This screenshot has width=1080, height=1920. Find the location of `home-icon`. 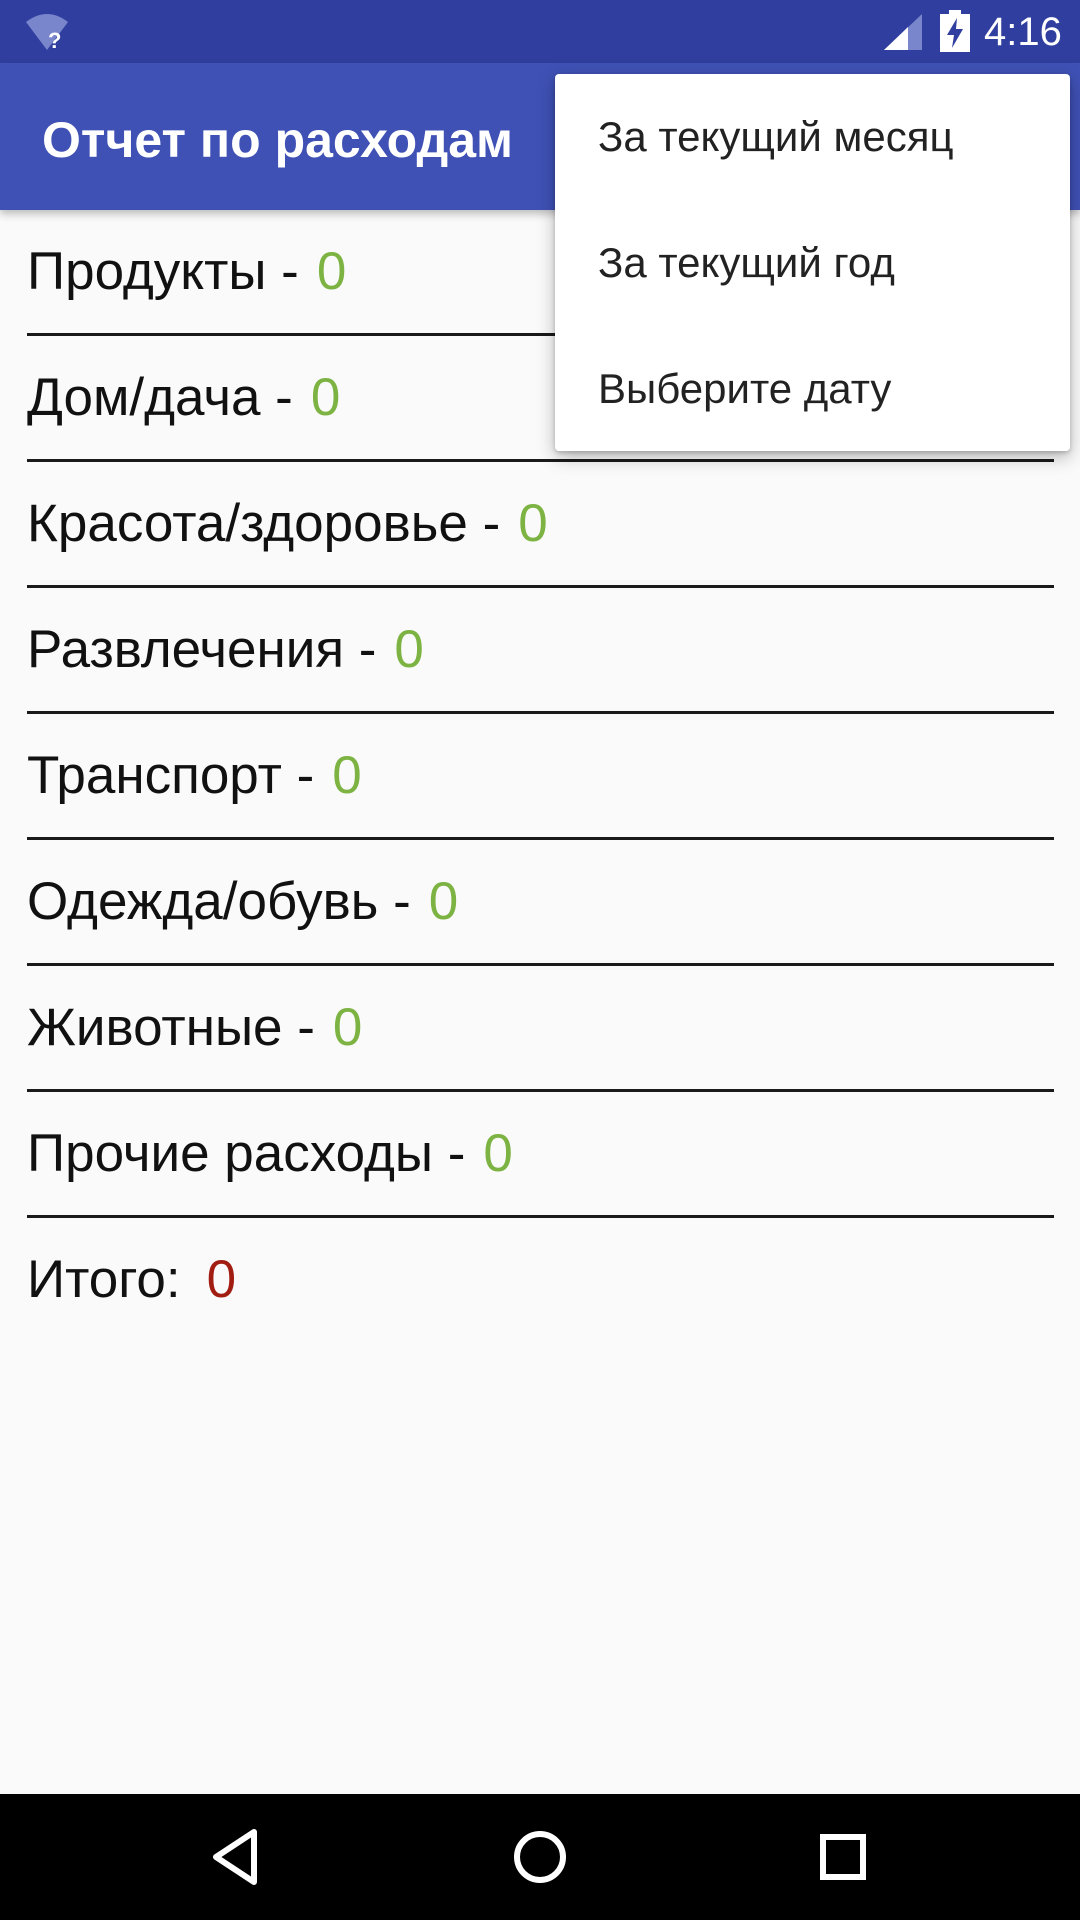

home-icon is located at coordinates (540, 1857).